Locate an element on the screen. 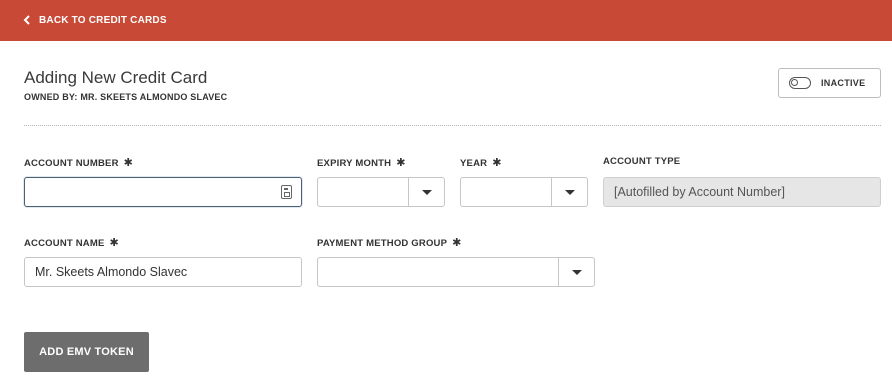 This screenshot has width=892, height=383. back-link-label: BACK TO CREDIT CARDS is located at coordinates (103, 20).